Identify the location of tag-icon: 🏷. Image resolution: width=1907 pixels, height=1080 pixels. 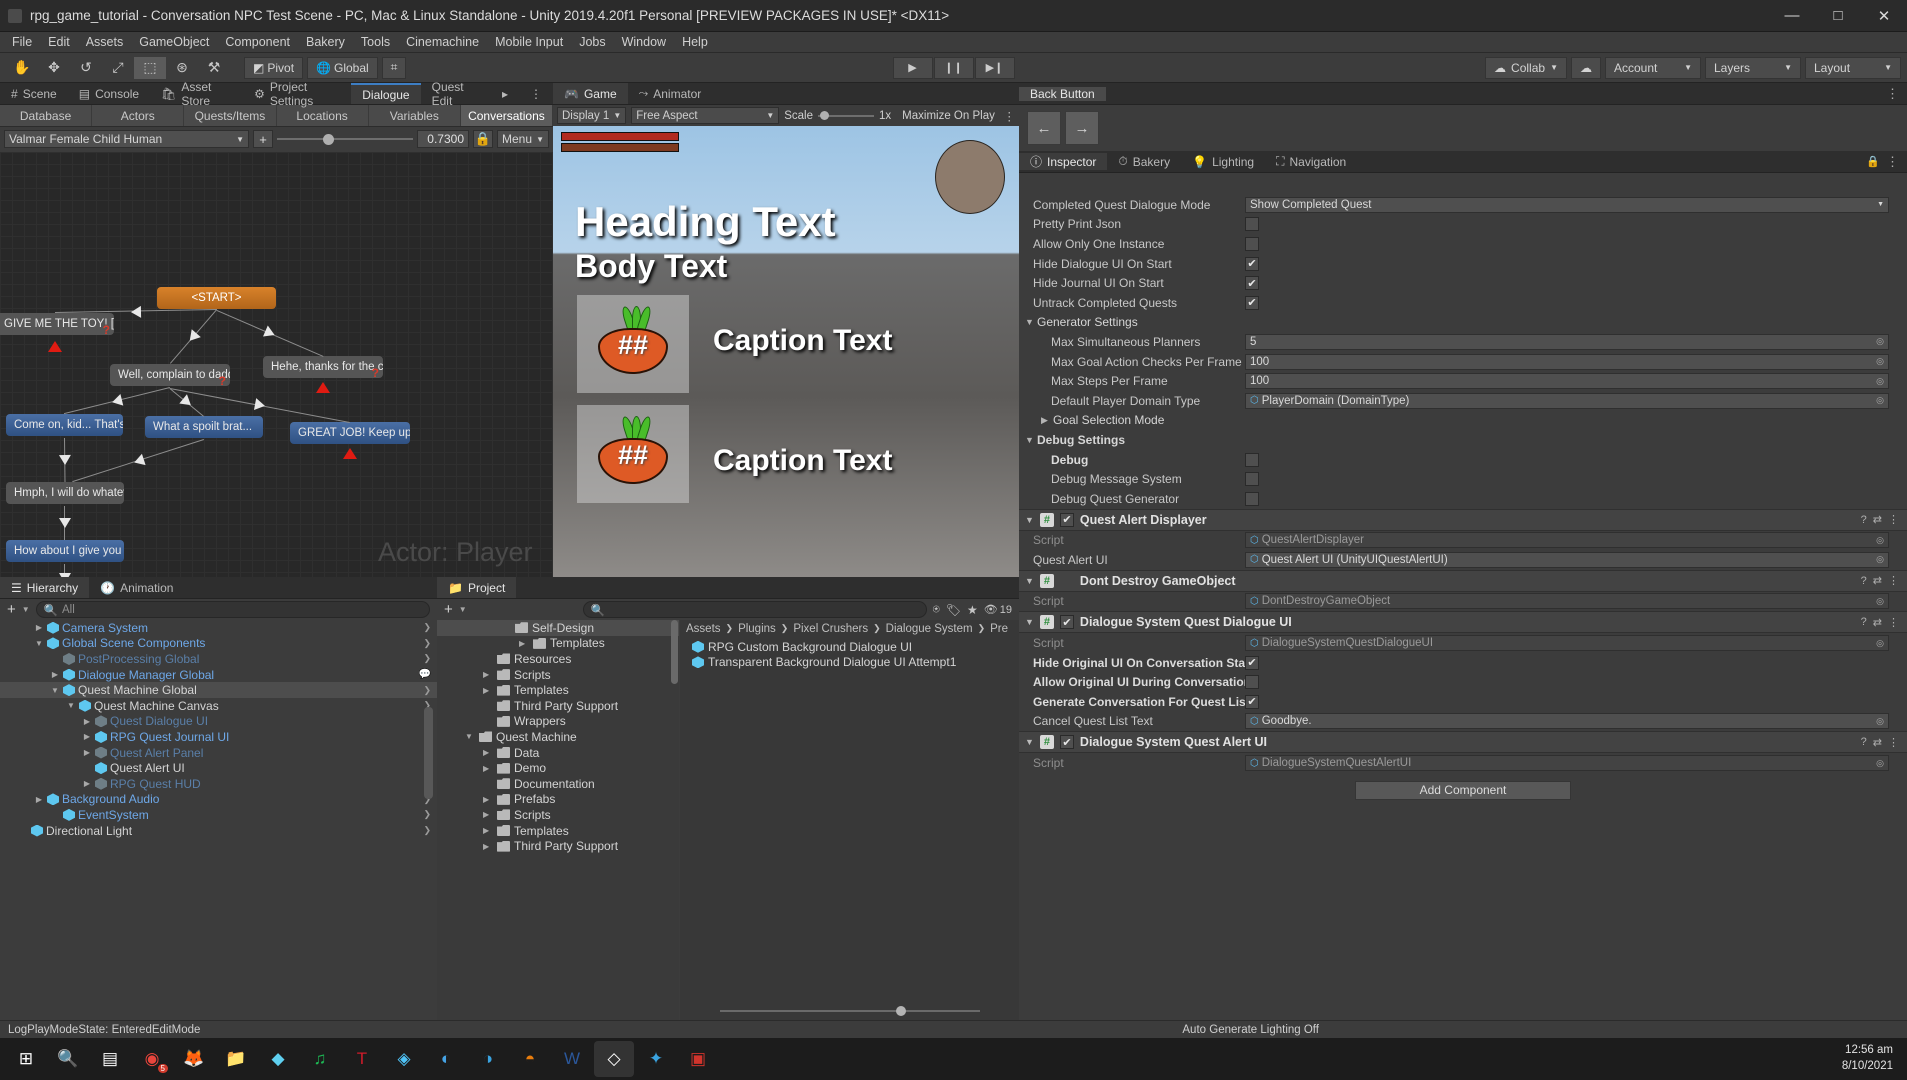
(953, 610).